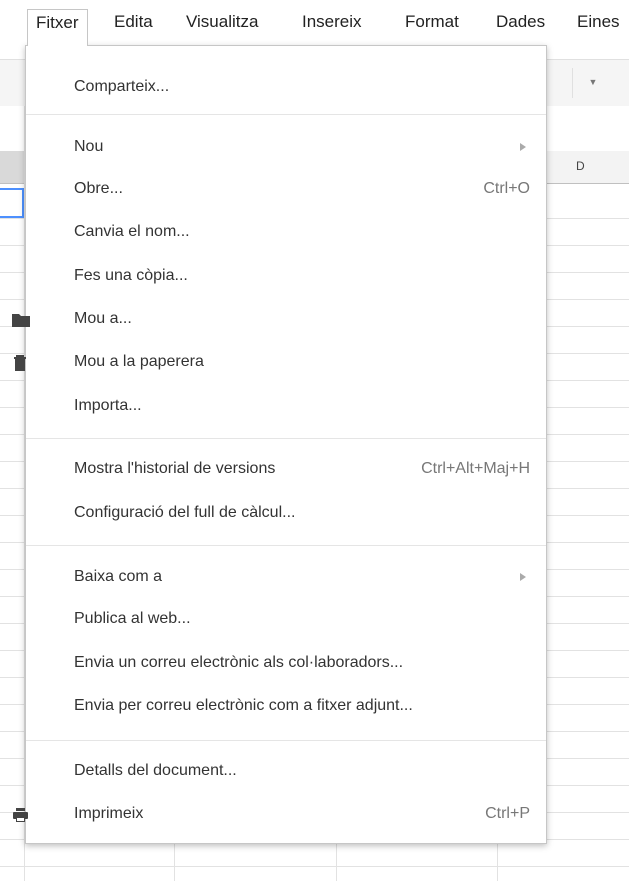 This screenshot has width=629, height=881. Describe the element at coordinates (279, 815) in the screenshot. I see `menu-item-print: Imprimeix Ctrl+P` at that location.